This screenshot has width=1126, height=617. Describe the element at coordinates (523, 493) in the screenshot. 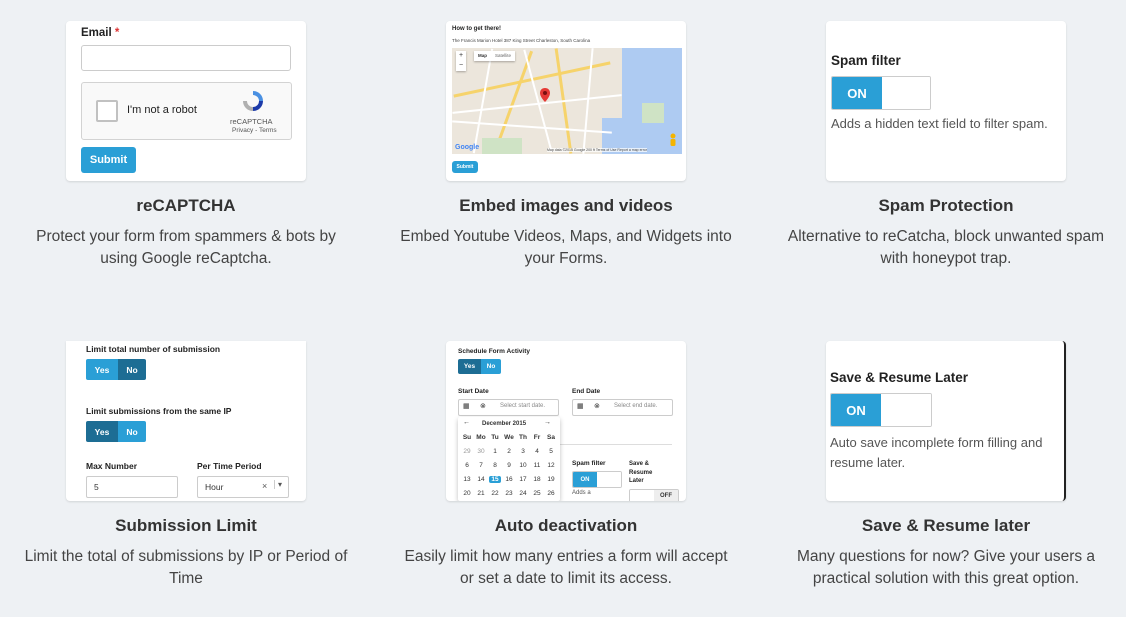

I see `calendar-day: 24` at that location.